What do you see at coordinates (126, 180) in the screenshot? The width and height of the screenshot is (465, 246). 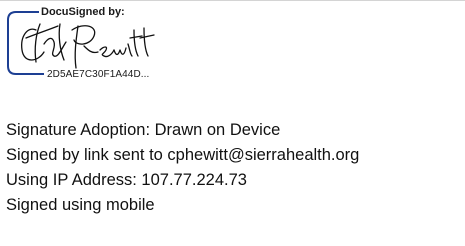 I see `ip-address-text: Using IP Address: 107.77.224.73` at bounding box center [126, 180].